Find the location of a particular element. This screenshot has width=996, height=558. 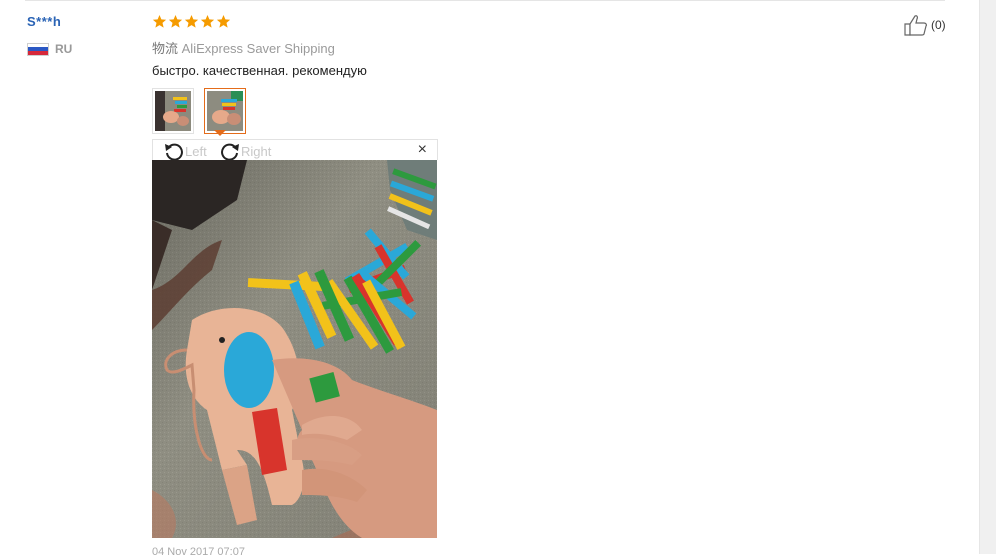

rotate-right-icon is located at coordinates (230, 152).